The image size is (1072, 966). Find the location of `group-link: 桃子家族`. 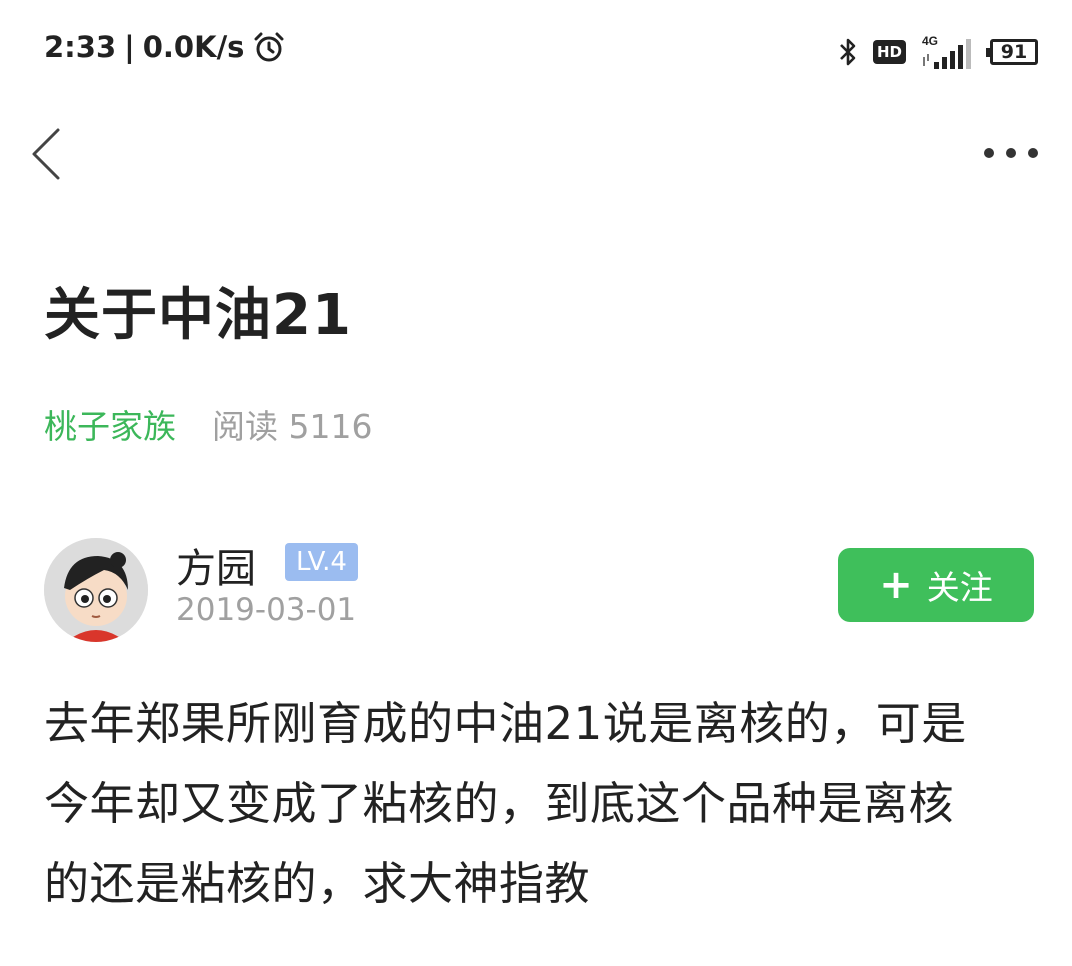

group-link: 桃子家族 is located at coordinates (110, 424).